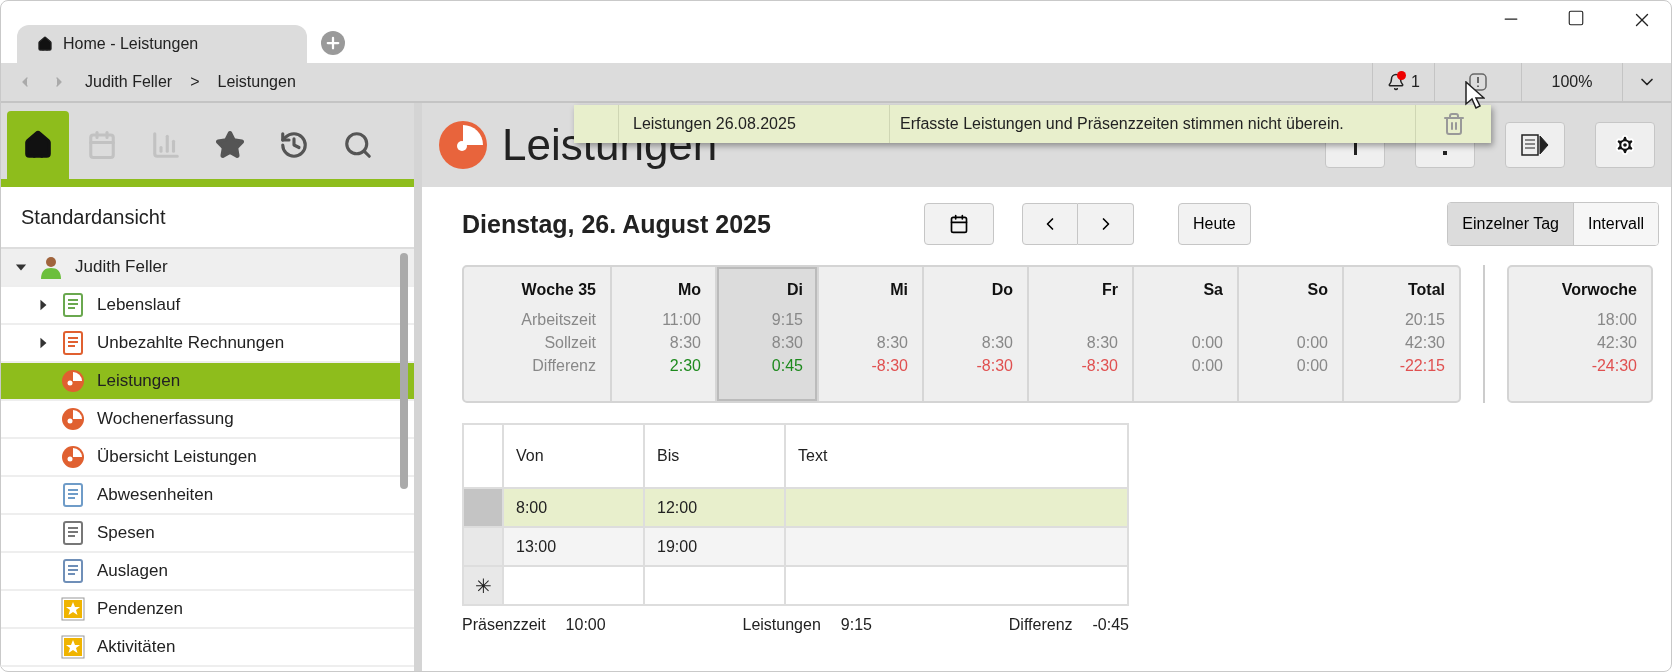 This screenshot has height=672, width=1672. What do you see at coordinates (1510, 224) in the screenshot?
I see `view-mode-tab: Einzelner Tag` at bounding box center [1510, 224].